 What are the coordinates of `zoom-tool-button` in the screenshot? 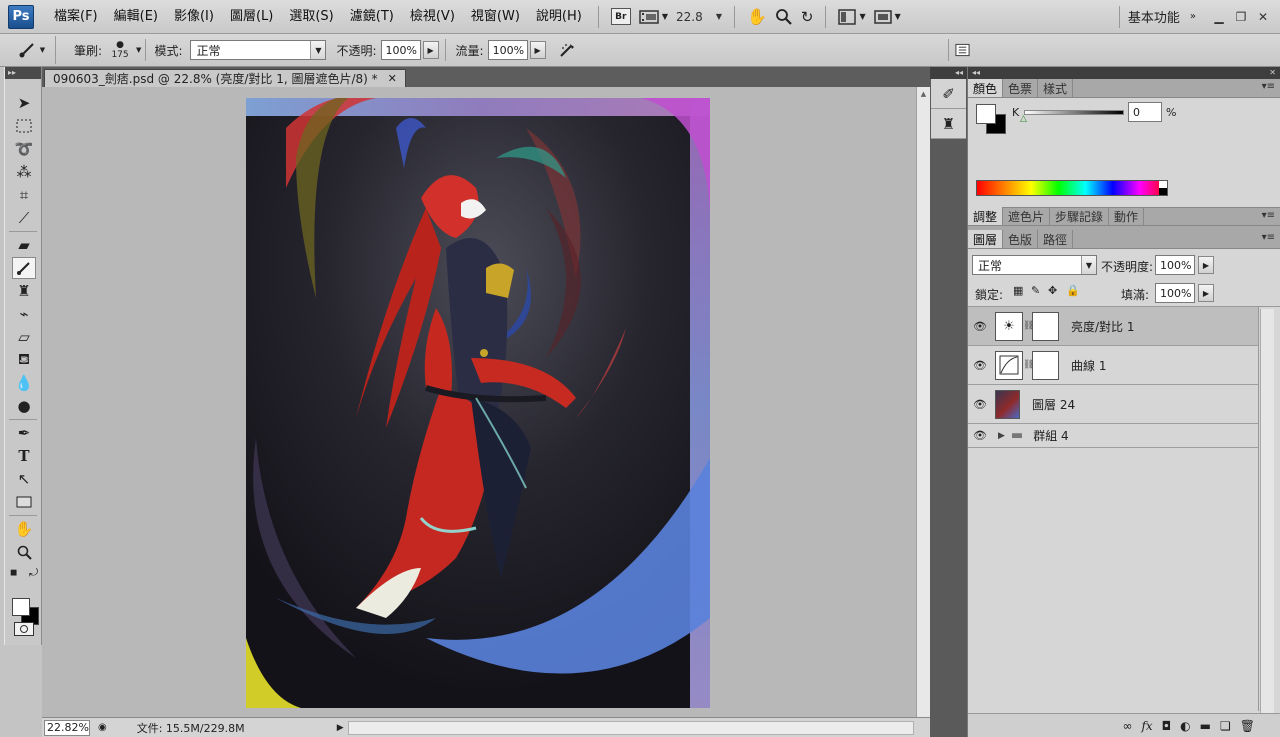 It's located at (784, 17).